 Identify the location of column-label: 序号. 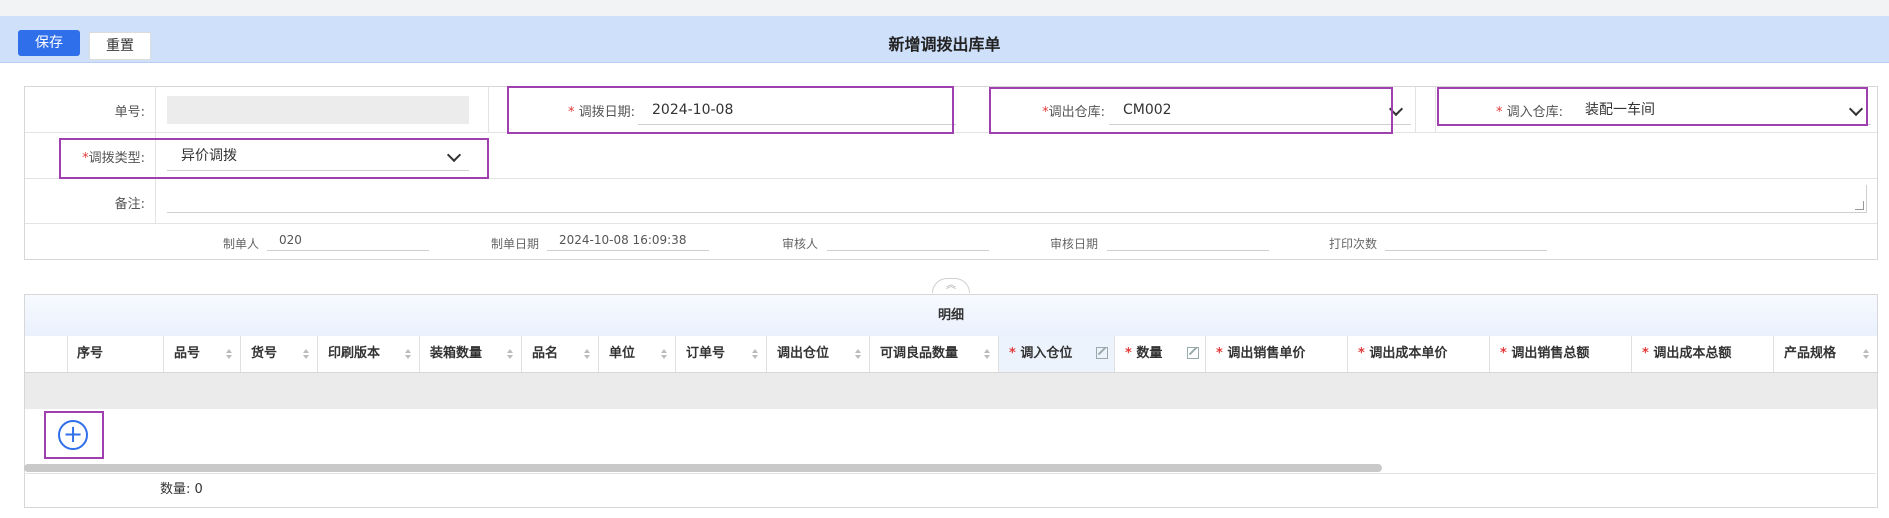
(90, 353).